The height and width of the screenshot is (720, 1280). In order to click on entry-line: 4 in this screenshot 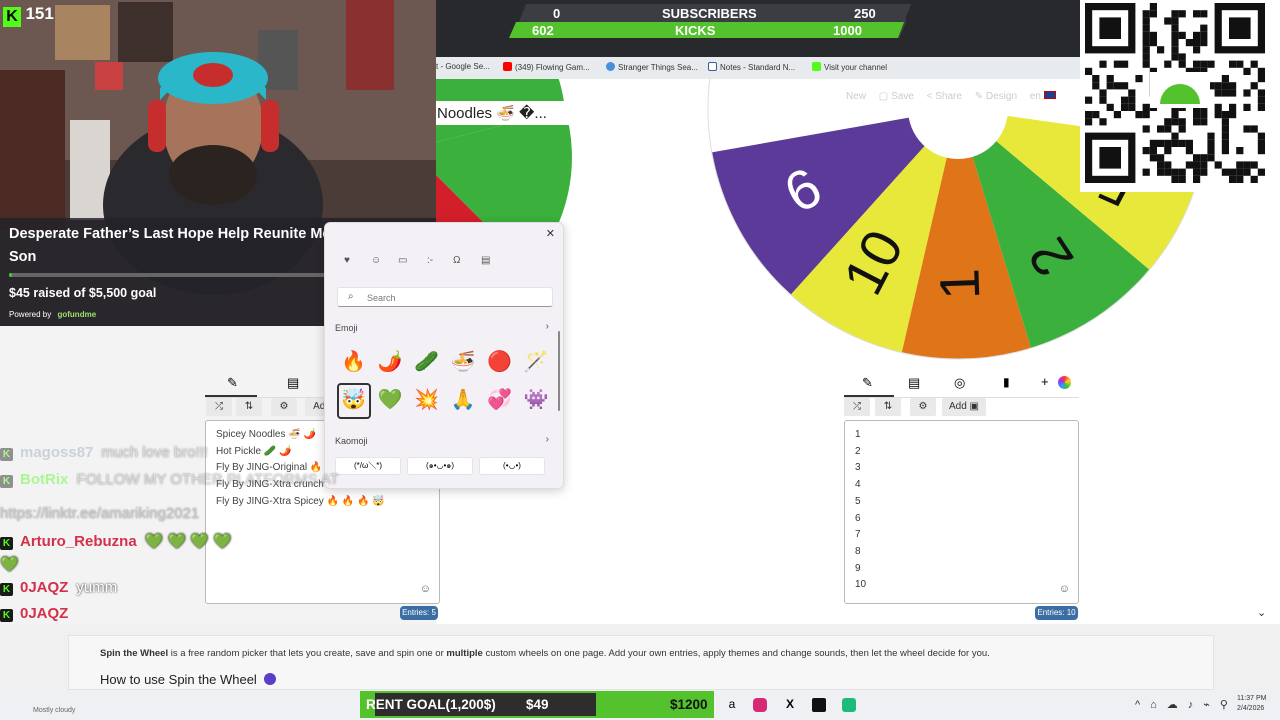, I will do `click(858, 485)`.